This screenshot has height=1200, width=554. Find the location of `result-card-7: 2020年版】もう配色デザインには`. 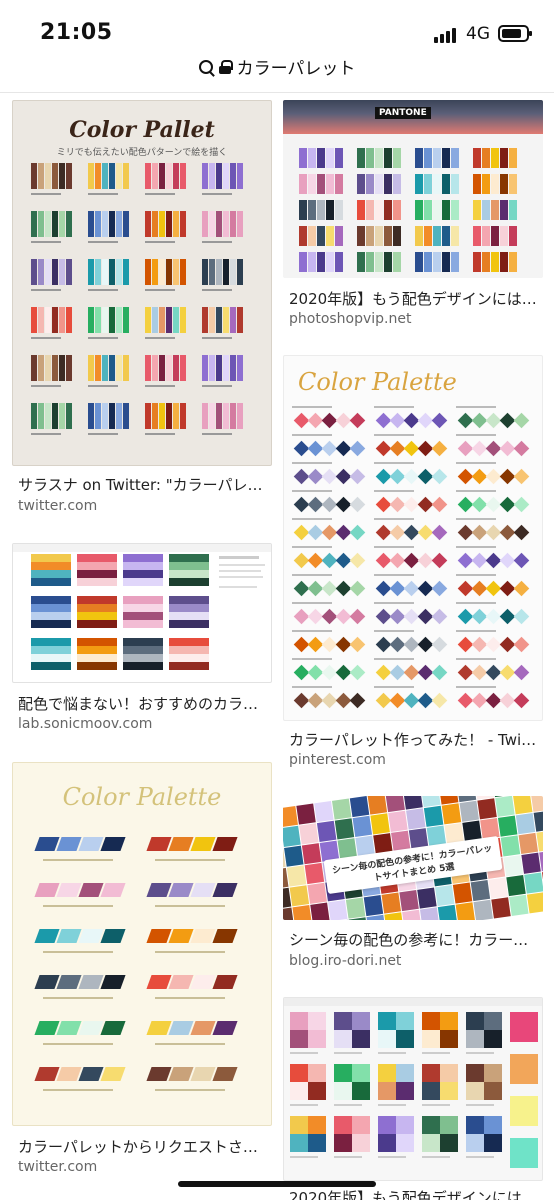

result-card-7: 2020年版】もう配色デザインには is located at coordinates (413, 1098).